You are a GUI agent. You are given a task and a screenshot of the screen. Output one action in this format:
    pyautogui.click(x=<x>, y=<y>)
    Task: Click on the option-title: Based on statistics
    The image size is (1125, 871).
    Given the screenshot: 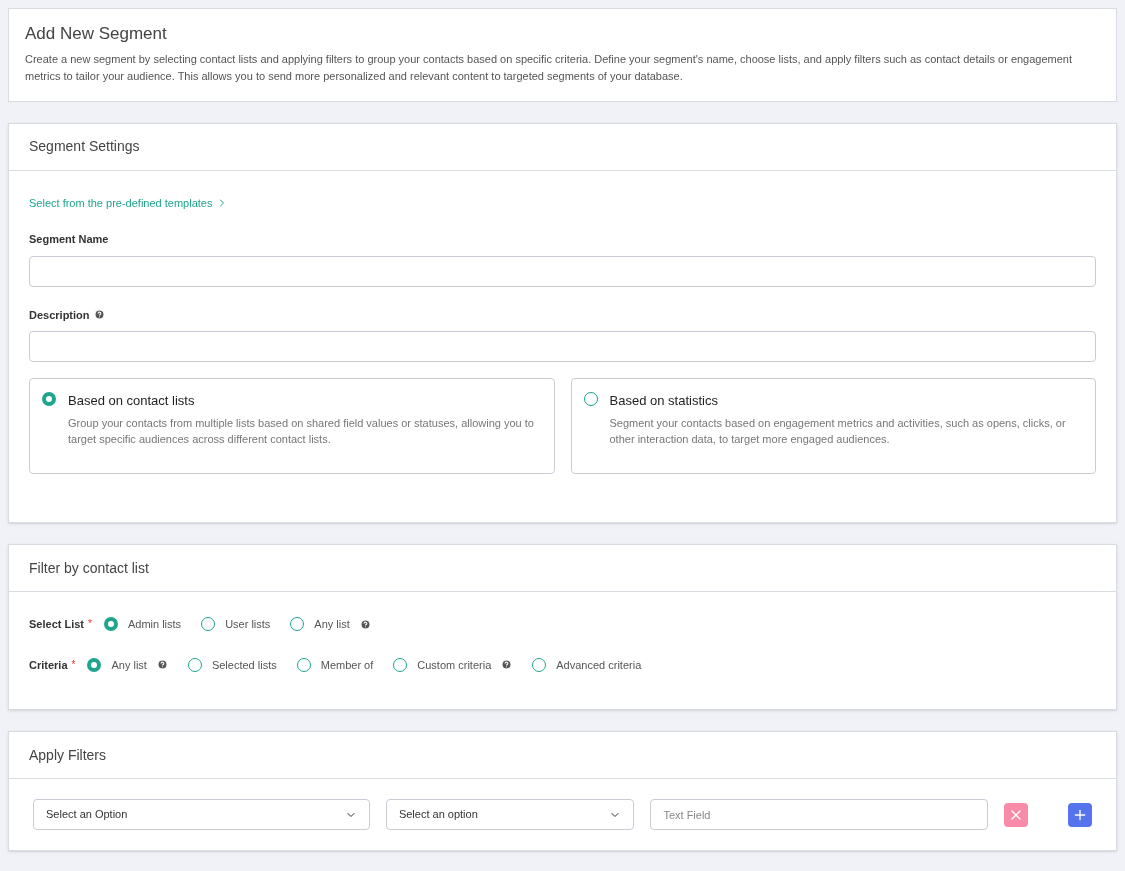 What is the action you would take?
    pyautogui.click(x=664, y=401)
    